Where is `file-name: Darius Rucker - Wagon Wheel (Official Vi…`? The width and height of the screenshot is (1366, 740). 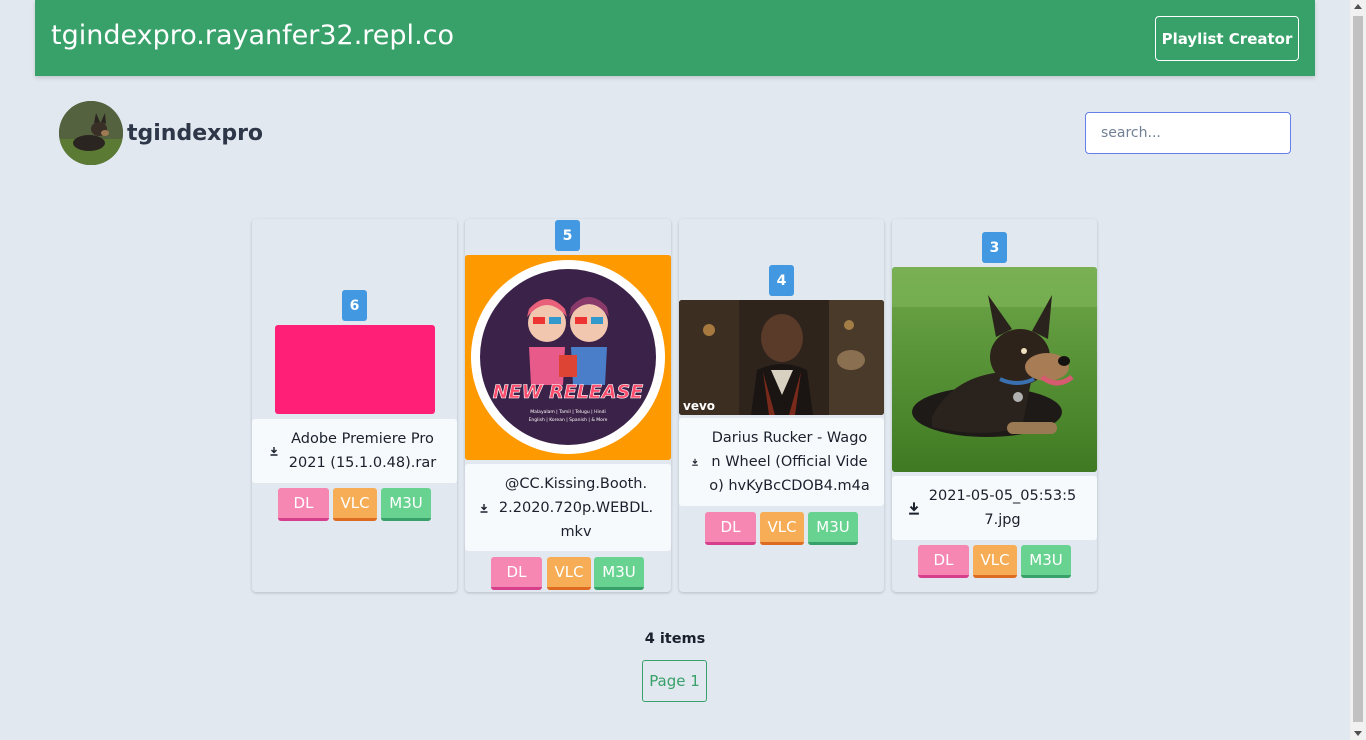
file-name: Darius Rucker - Wagon Wheel (Official Vi… is located at coordinates (790, 462).